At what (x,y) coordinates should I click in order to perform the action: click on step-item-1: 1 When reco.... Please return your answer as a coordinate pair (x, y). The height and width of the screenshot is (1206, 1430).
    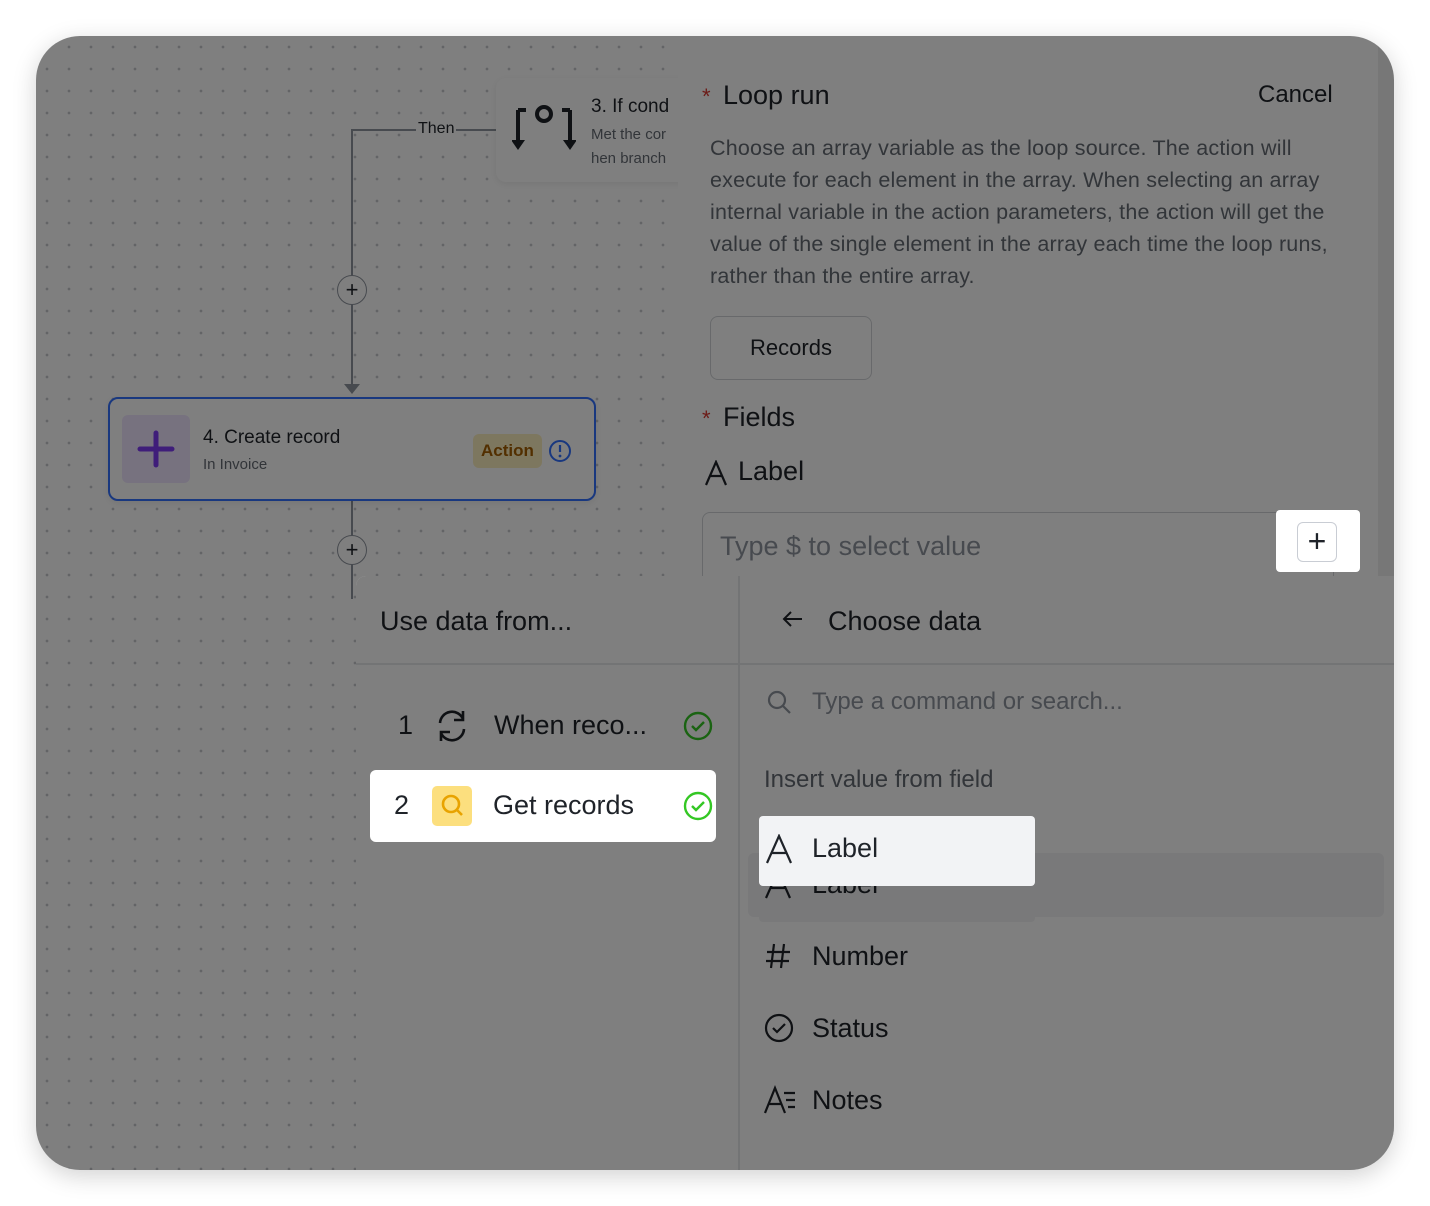
    Looking at the image, I should click on (543, 726).